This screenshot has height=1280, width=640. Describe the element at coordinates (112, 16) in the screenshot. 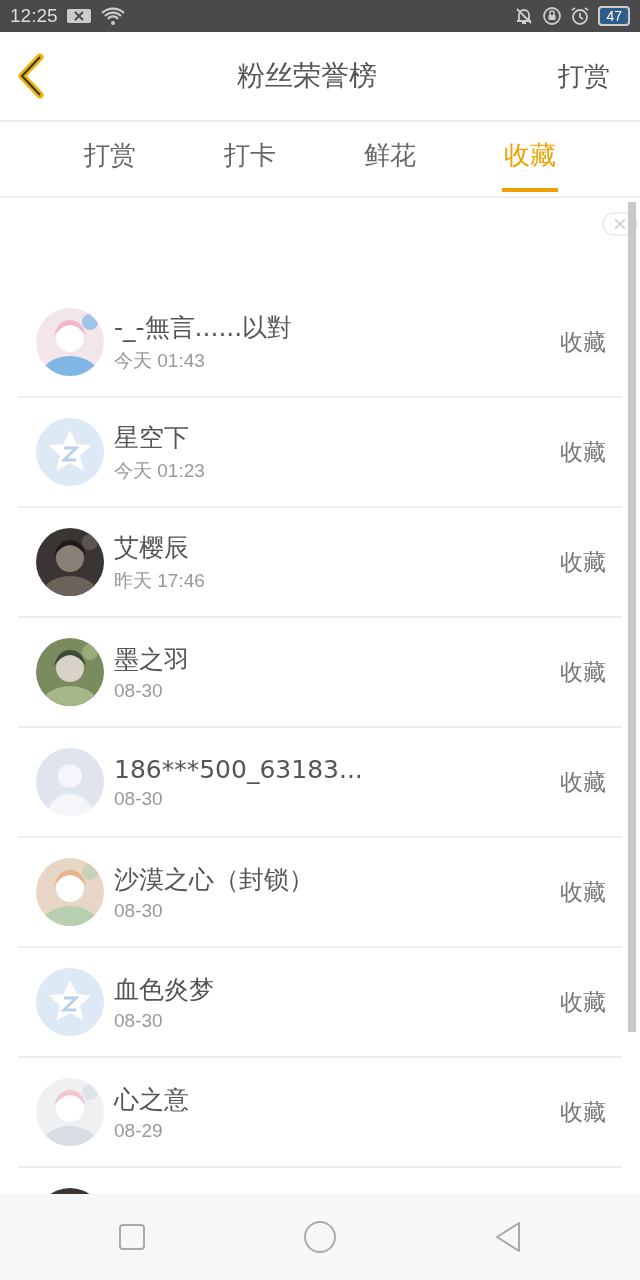

I see `wifi-icon` at that location.